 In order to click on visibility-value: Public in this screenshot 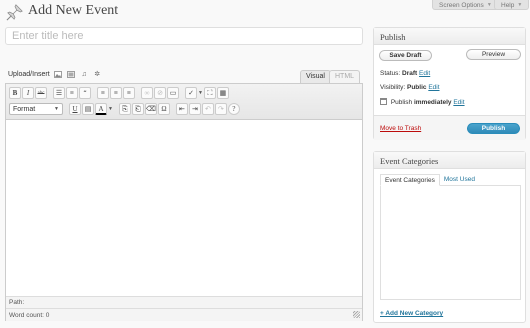, I will do `click(416, 87)`.